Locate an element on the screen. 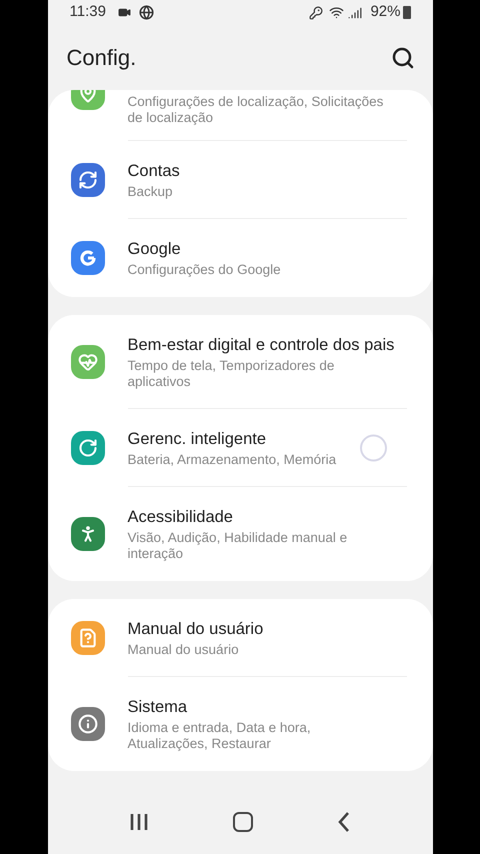  item-title: Acessibilidade is located at coordinates (180, 517).